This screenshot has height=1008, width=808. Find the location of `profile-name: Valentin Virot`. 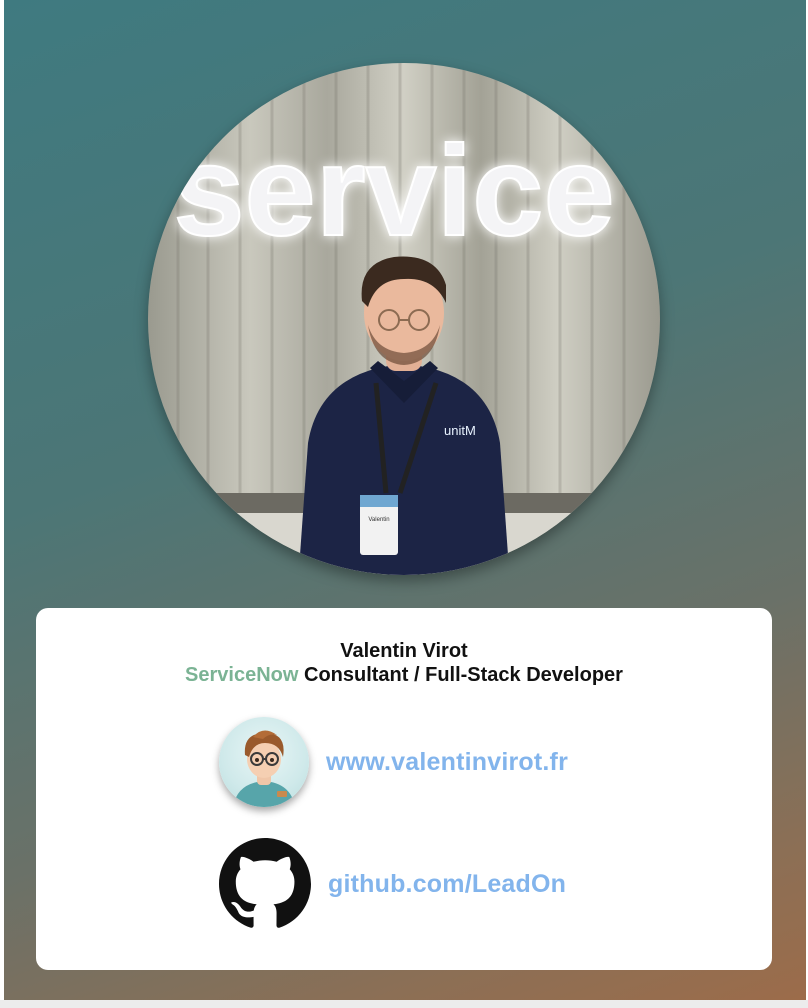

profile-name: Valentin Virot is located at coordinates (404, 651).